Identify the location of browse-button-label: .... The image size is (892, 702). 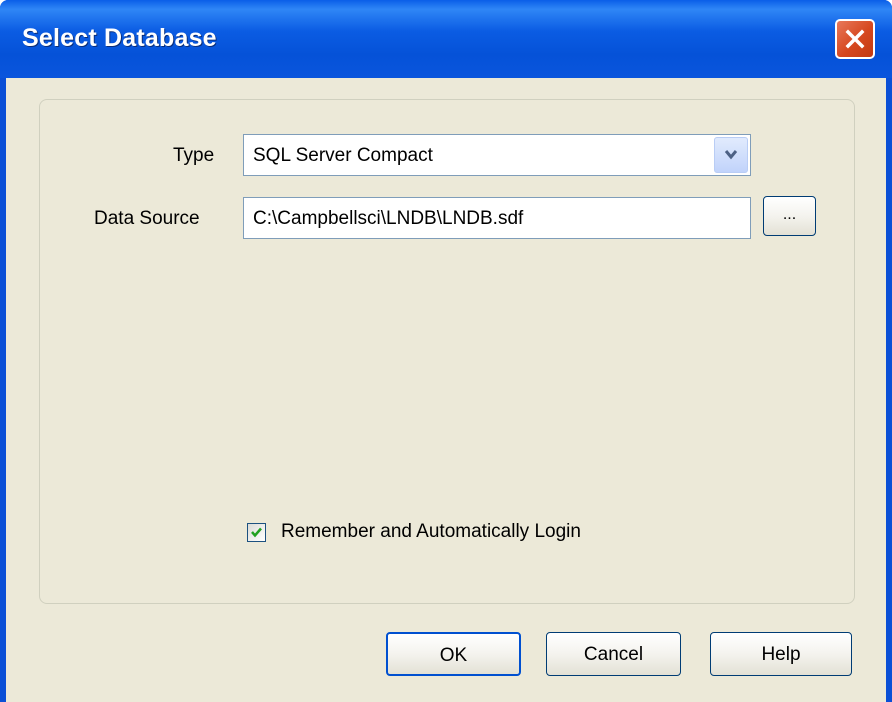
(789, 214).